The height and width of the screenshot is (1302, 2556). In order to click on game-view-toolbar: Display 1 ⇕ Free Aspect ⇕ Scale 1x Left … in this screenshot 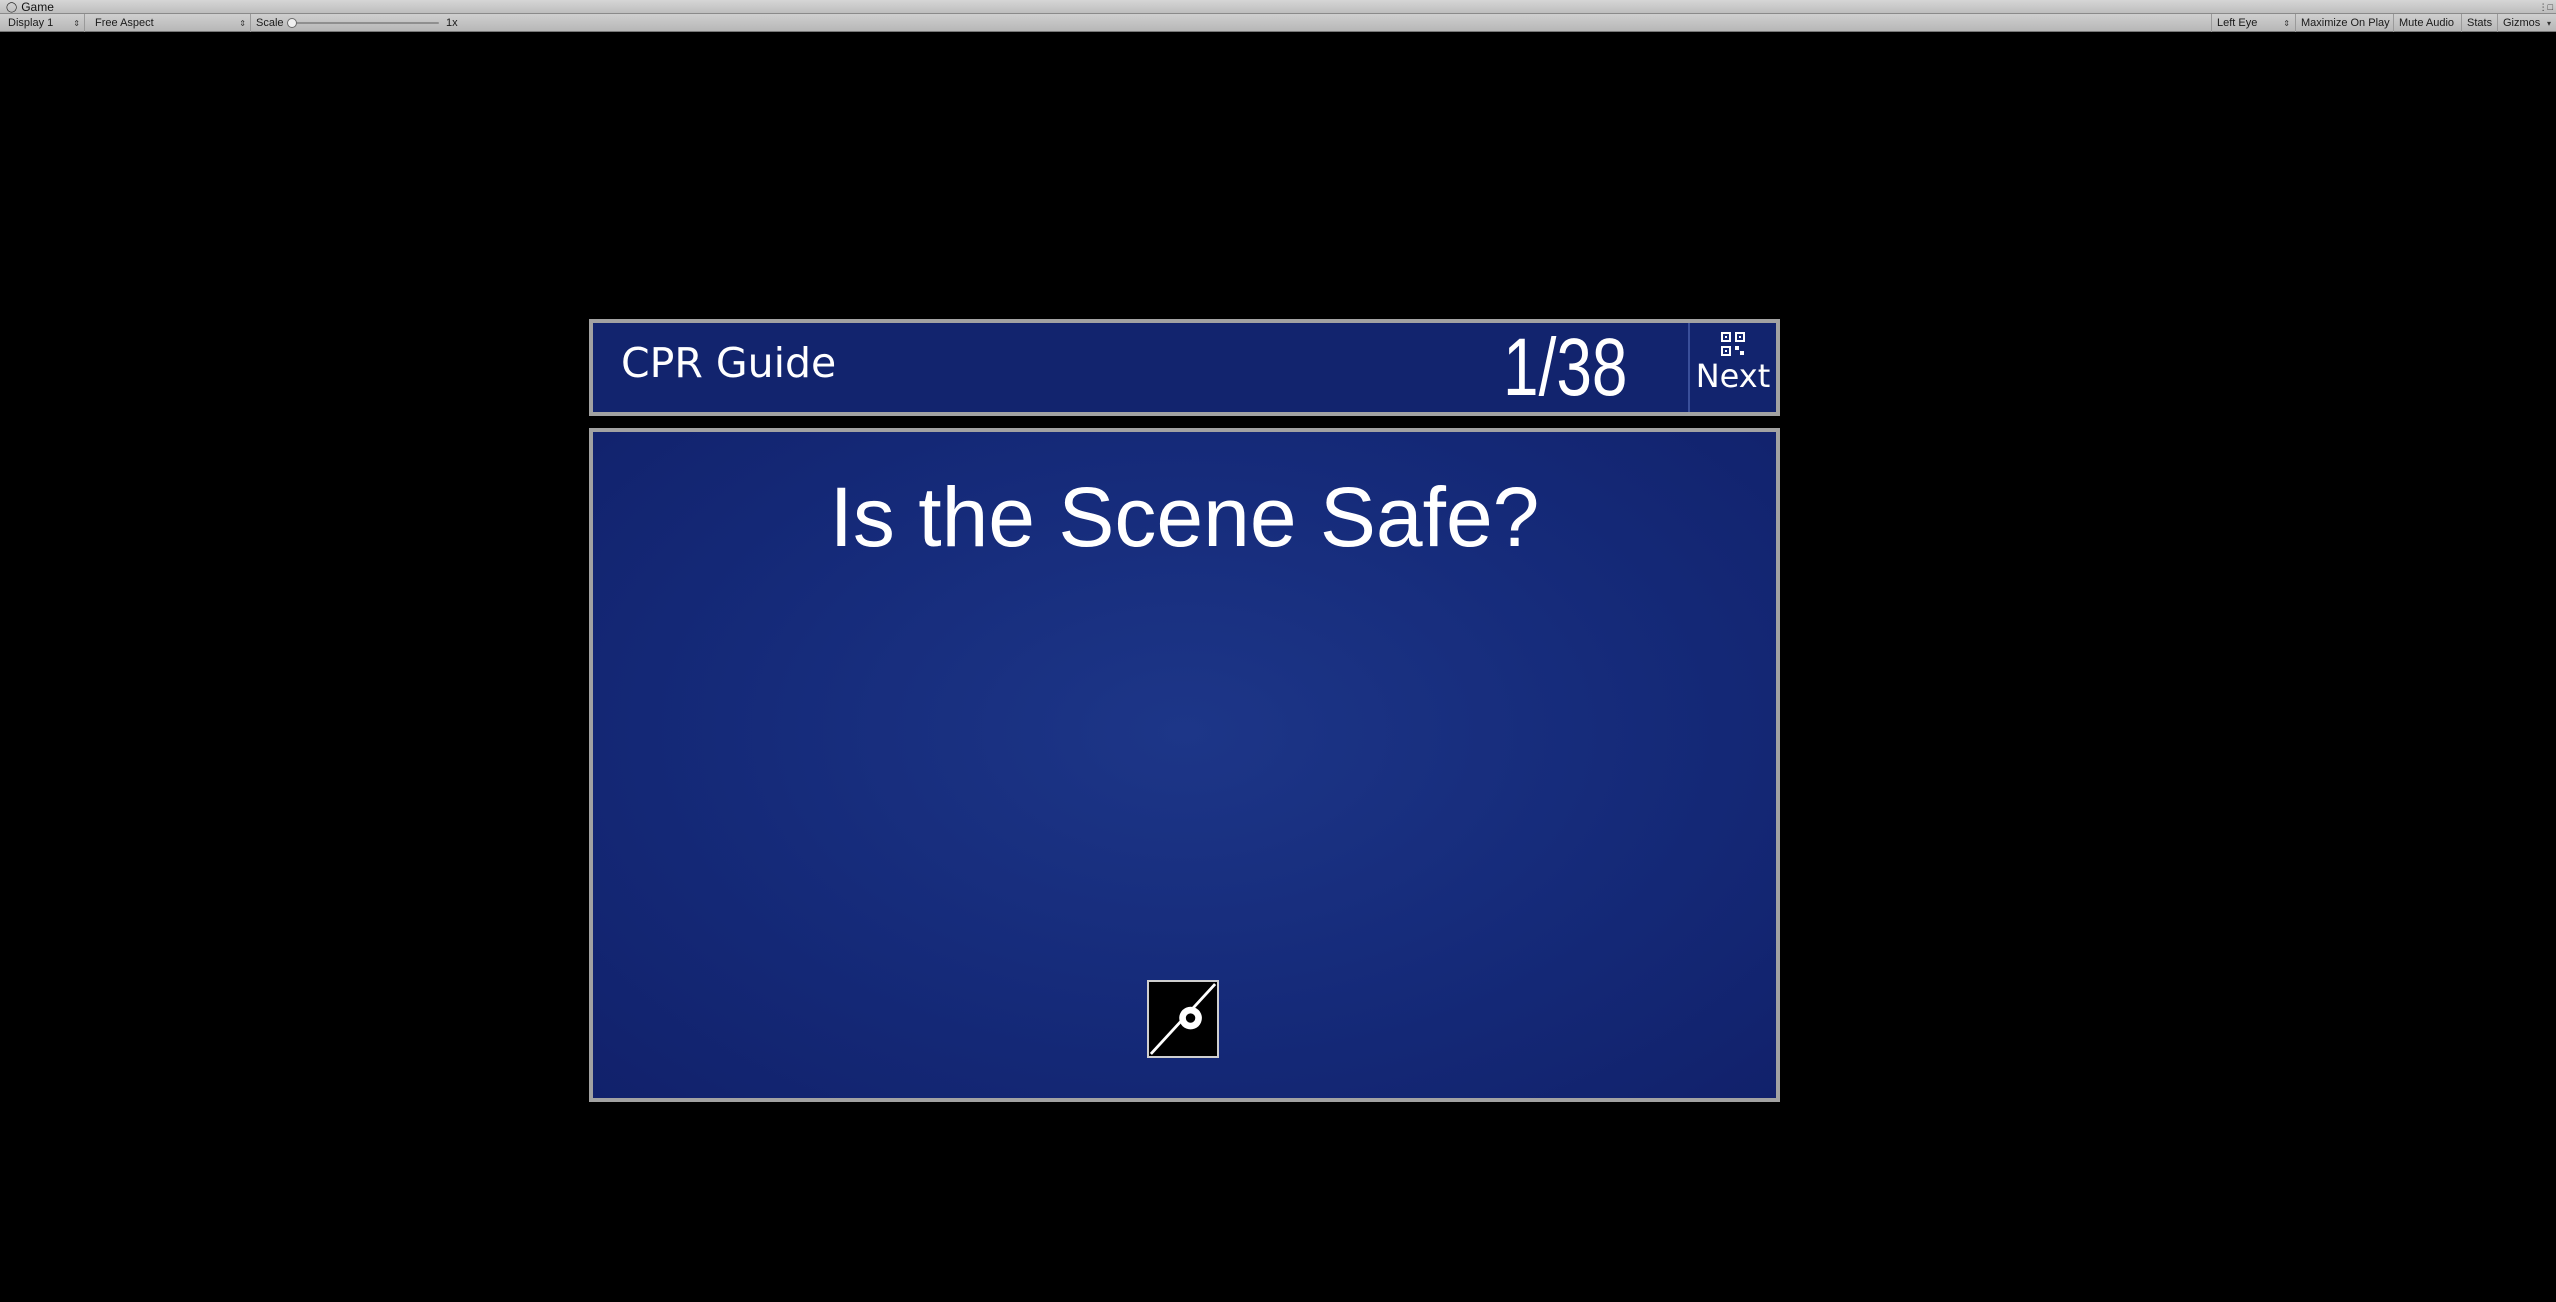, I will do `click(1278, 23)`.